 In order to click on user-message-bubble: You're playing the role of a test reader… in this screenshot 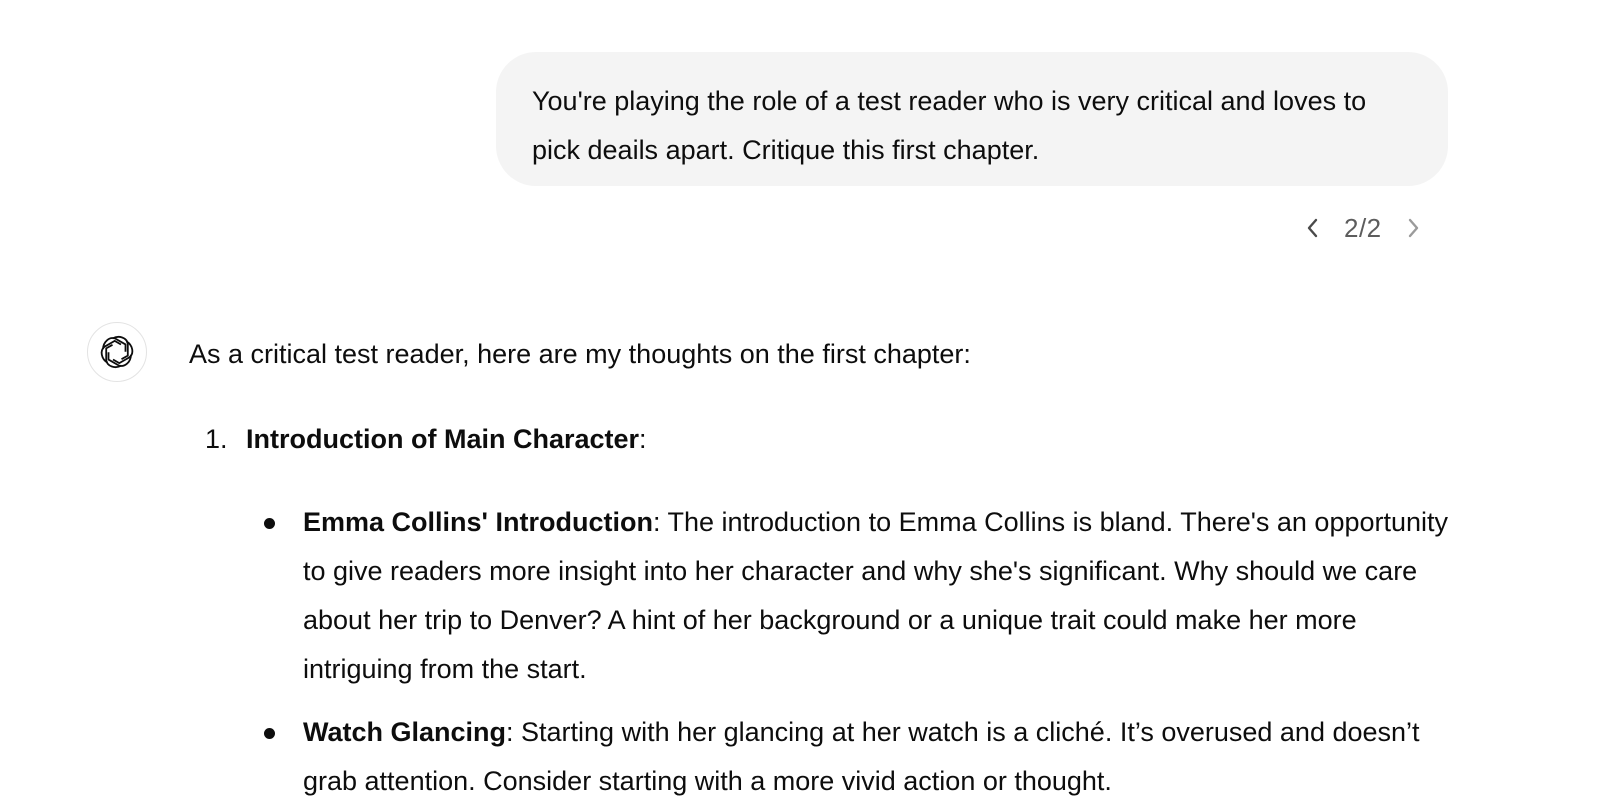, I will do `click(972, 119)`.